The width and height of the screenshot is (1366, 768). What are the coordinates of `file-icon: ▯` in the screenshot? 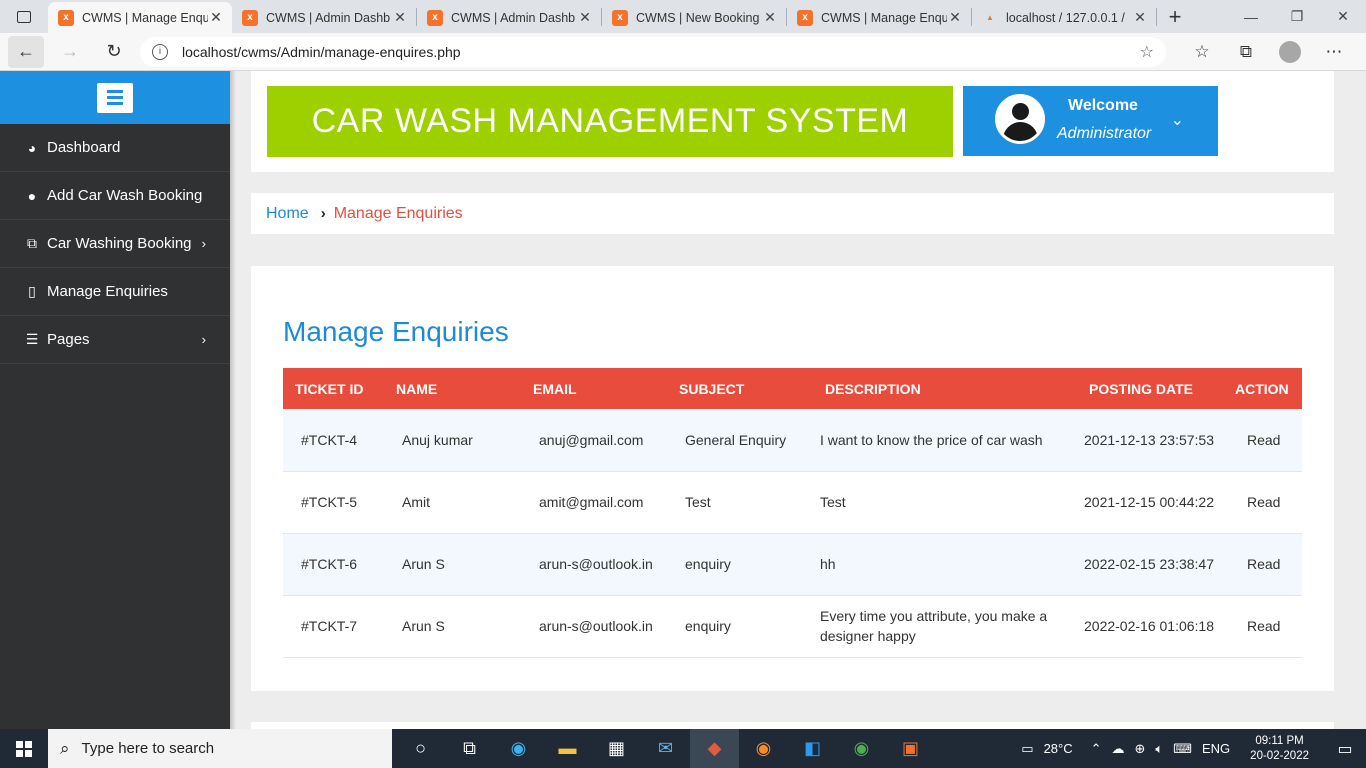 It's located at (32, 291).